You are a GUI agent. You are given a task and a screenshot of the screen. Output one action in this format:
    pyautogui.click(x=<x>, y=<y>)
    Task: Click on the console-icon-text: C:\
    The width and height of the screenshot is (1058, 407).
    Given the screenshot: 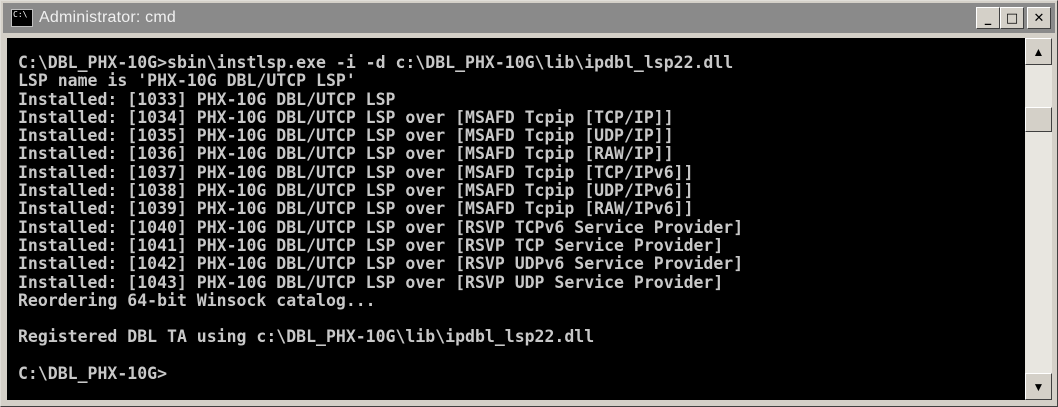 What is the action you would take?
    pyautogui.click(x=20, y=14)
    